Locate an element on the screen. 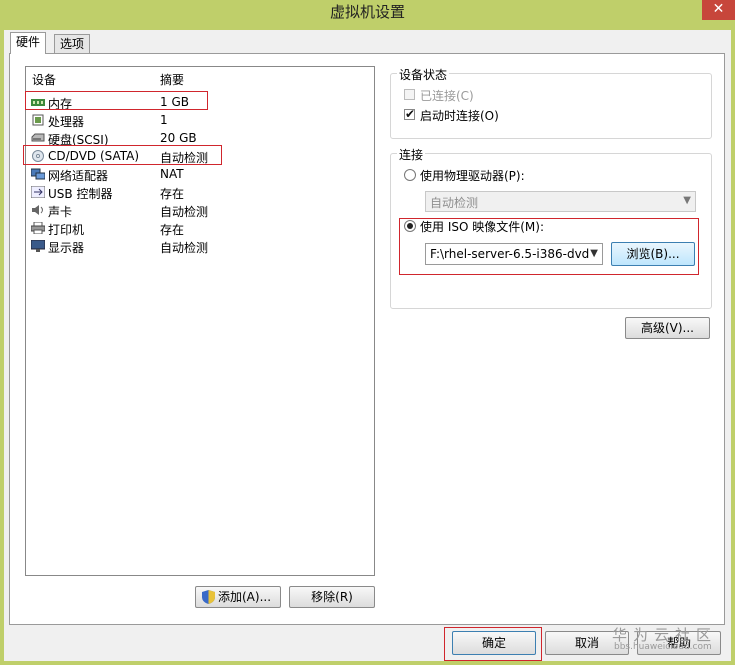 The width and height of the screenshot is (735, 665). physical-drive-label: 使用物理驱动器(P): is located at coordinates (472, 176).